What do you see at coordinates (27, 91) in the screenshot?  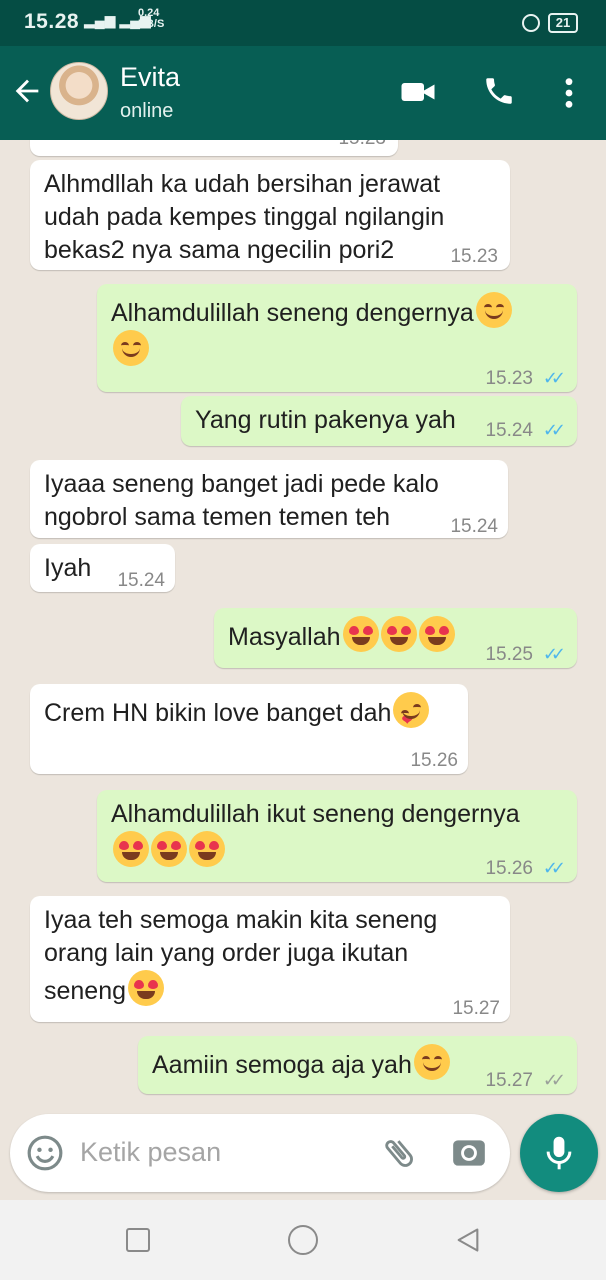 I see `back-arrow-icon` at bounding box center [27, 91].